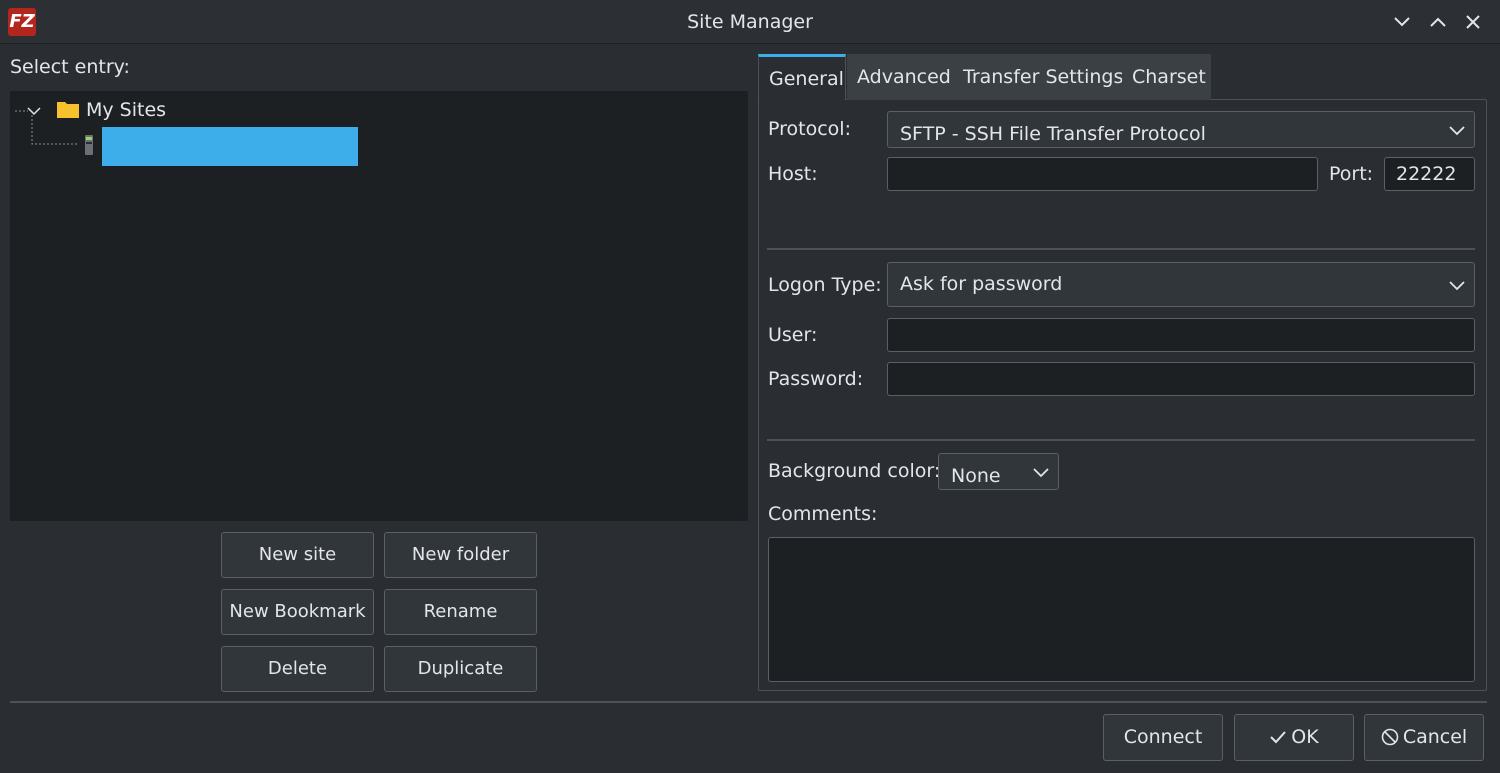 This screenshot has width=1500, height=773. I want to click on ok-label: OK, so click(1305, 737).